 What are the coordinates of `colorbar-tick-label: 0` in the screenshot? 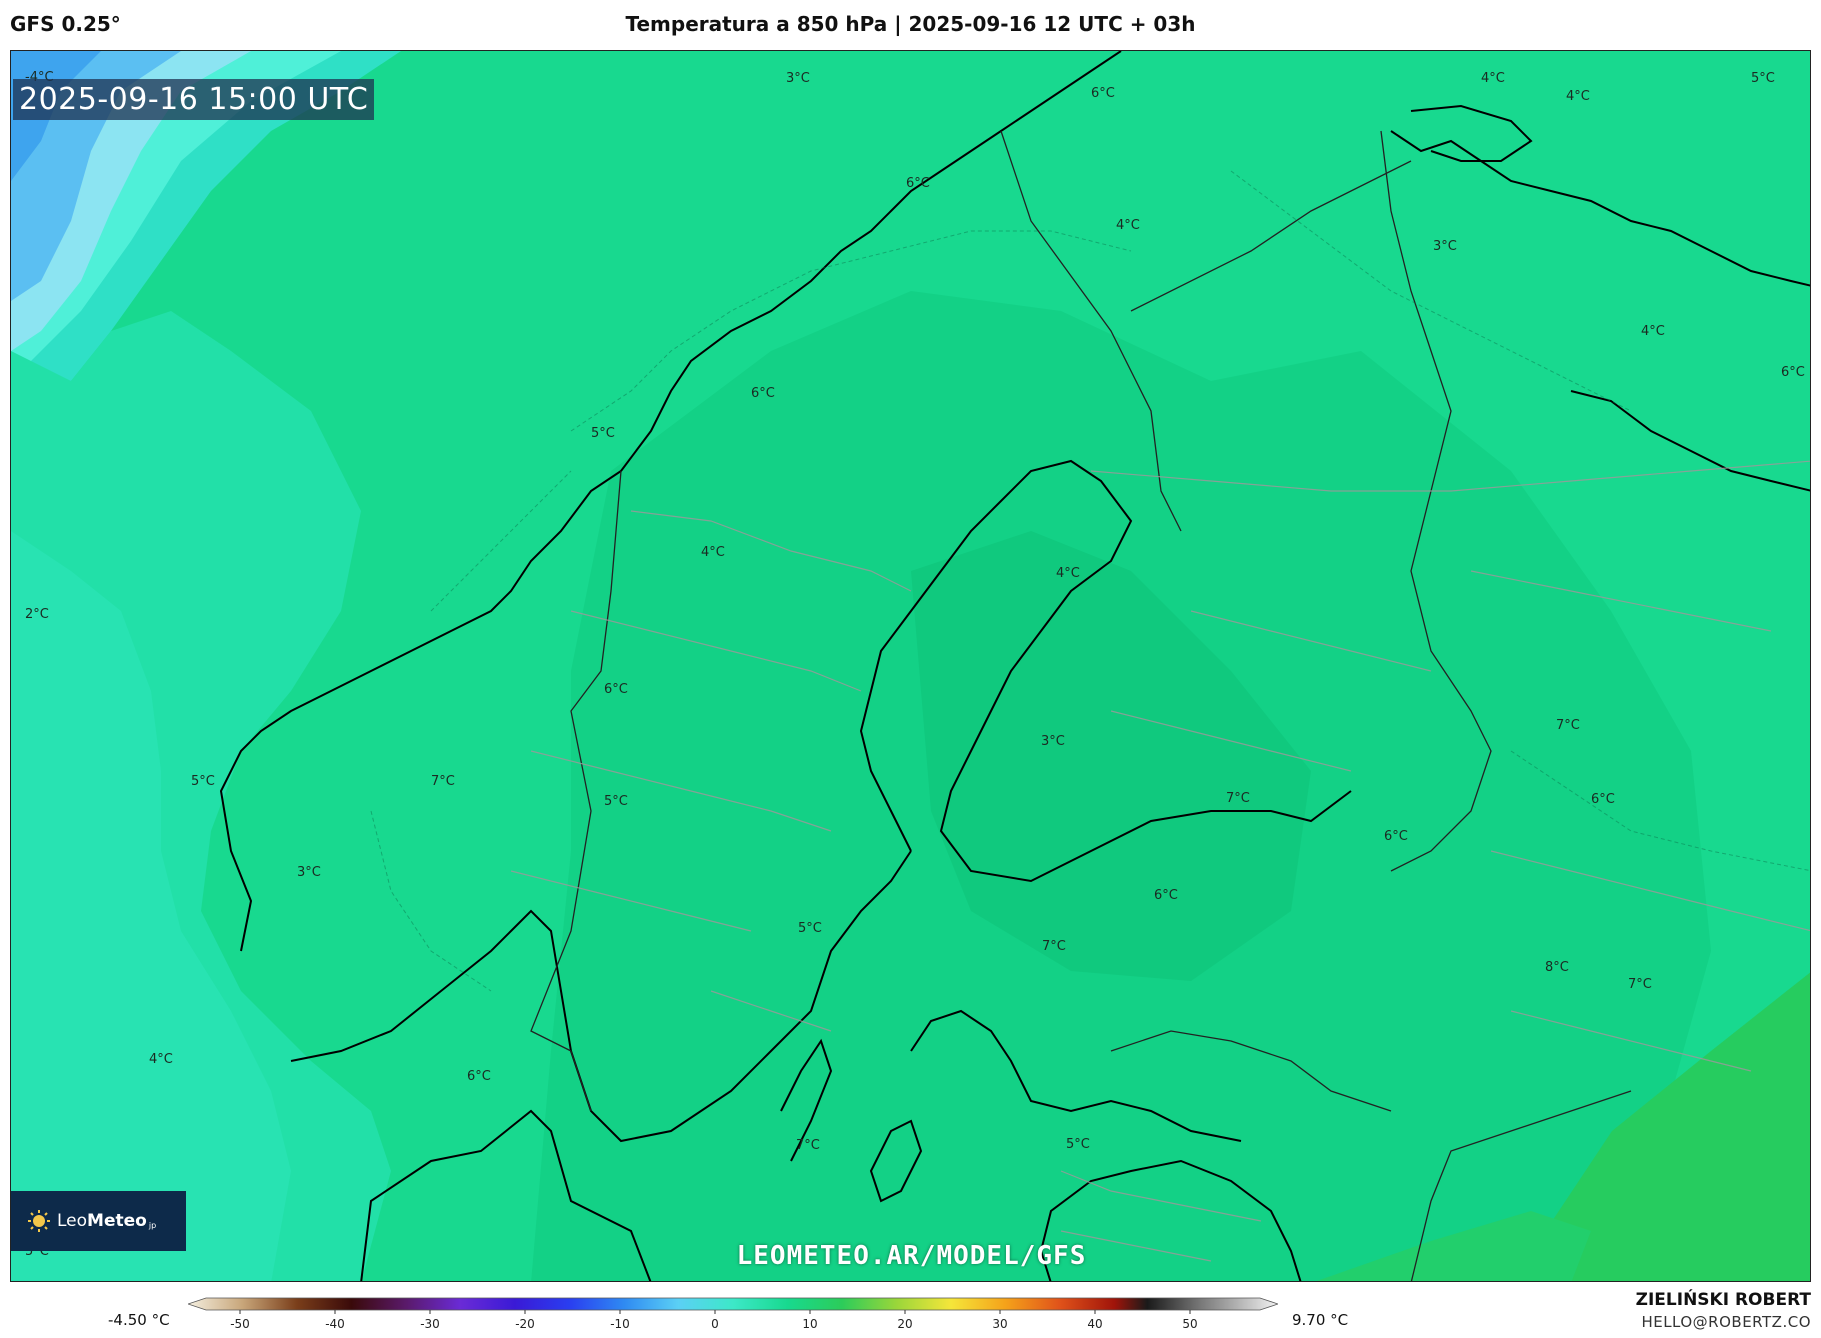 It's located at (715, 1324).